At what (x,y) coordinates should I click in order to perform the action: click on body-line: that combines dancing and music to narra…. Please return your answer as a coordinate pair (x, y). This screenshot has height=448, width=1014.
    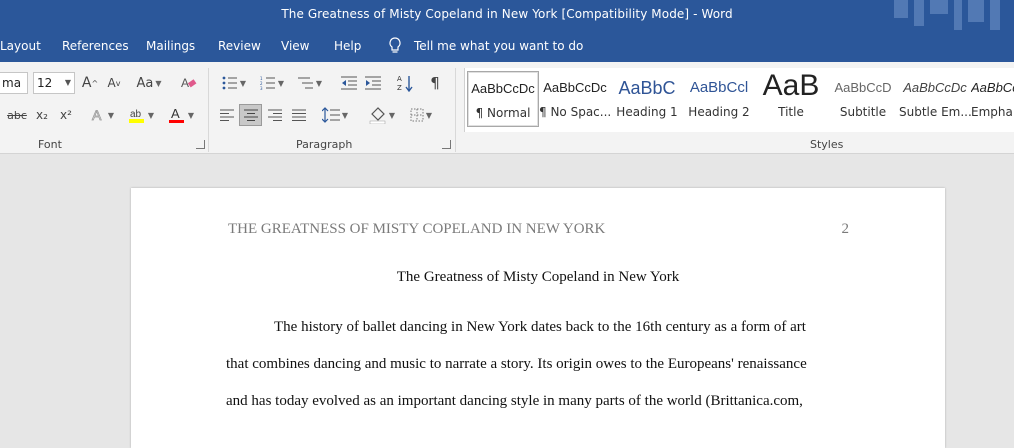
    Looking at the image, I should click on (516, 364).